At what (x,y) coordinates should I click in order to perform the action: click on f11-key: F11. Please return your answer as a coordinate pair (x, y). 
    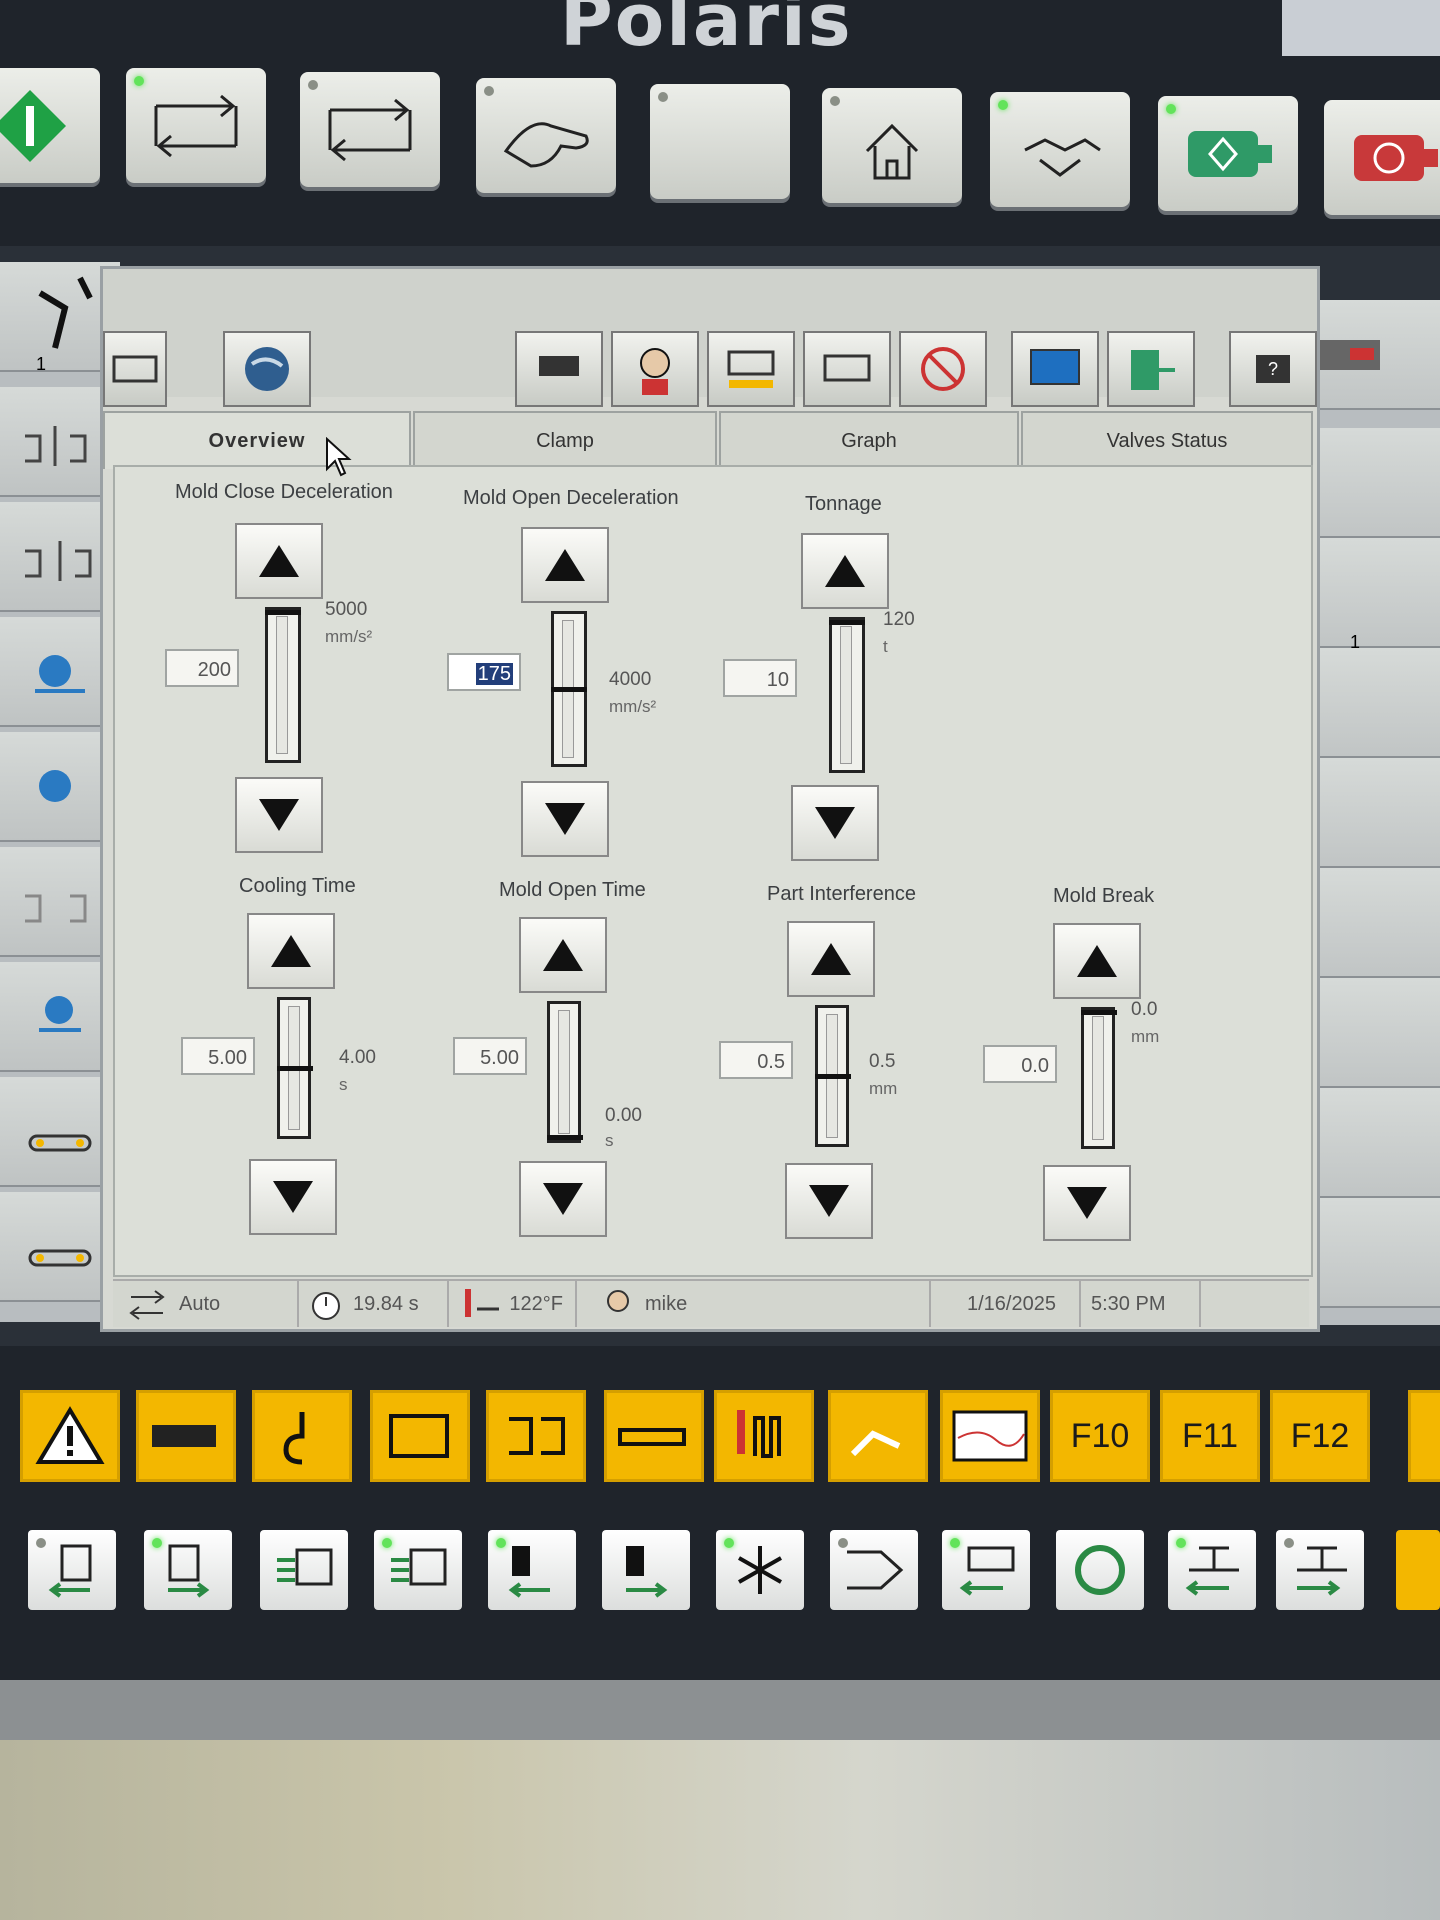
    Looking at the image, I should click on (1210, 1436).